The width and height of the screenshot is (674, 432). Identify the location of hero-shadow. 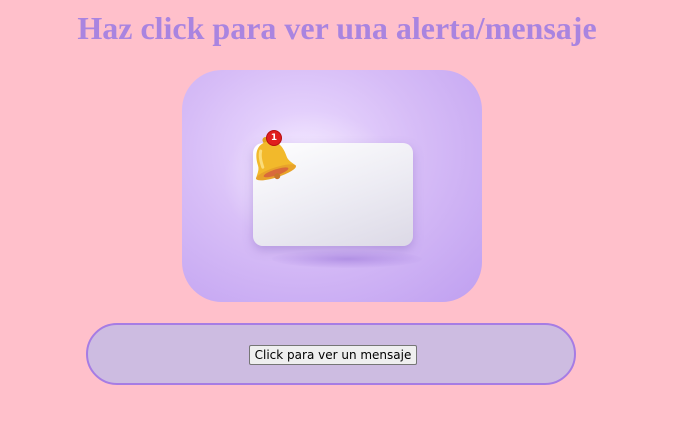
(347, 259).